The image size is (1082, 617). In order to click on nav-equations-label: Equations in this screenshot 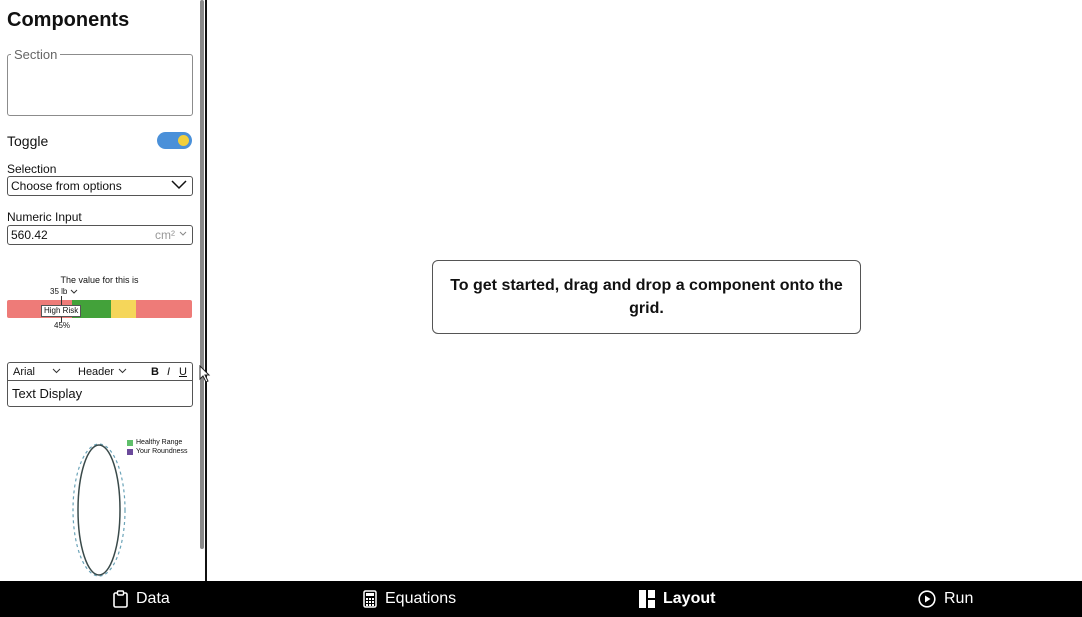, I will do `click(421, 598)`.